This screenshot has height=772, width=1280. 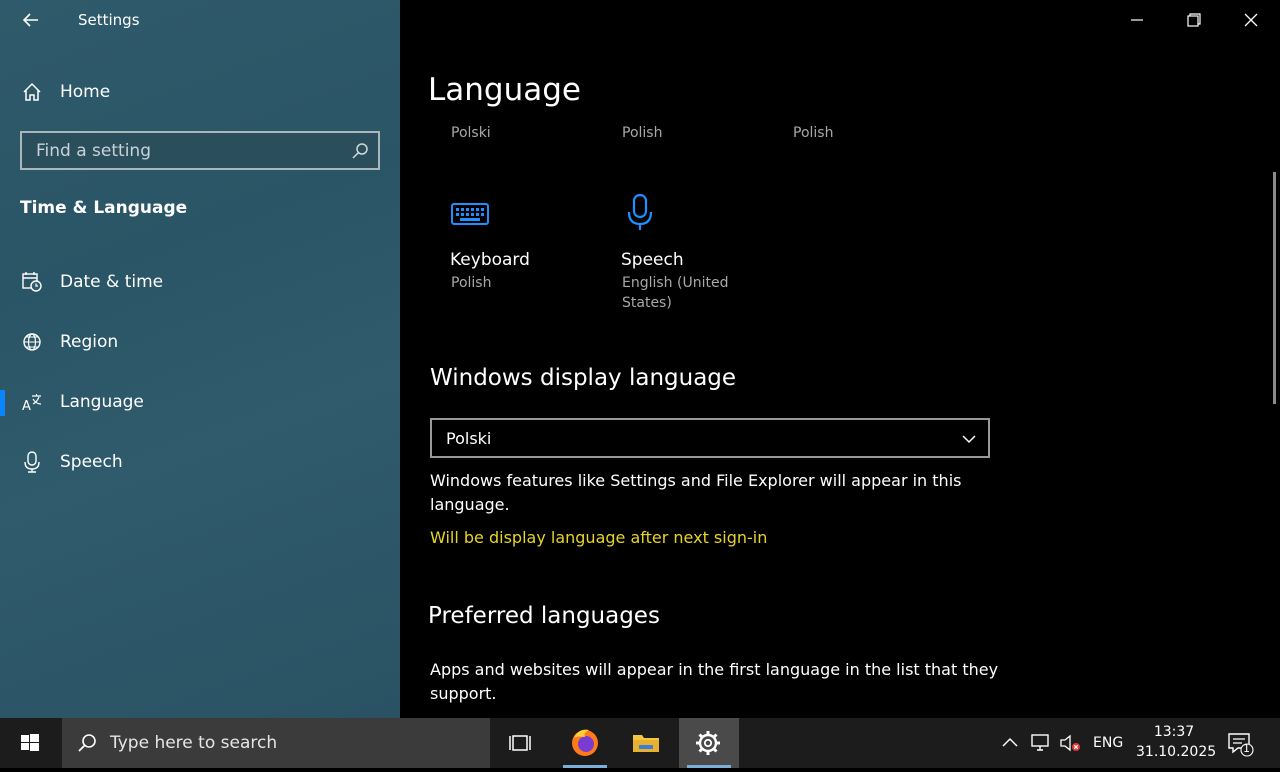 I want to click on back-arrow-icon, so click(x=30, y=20).